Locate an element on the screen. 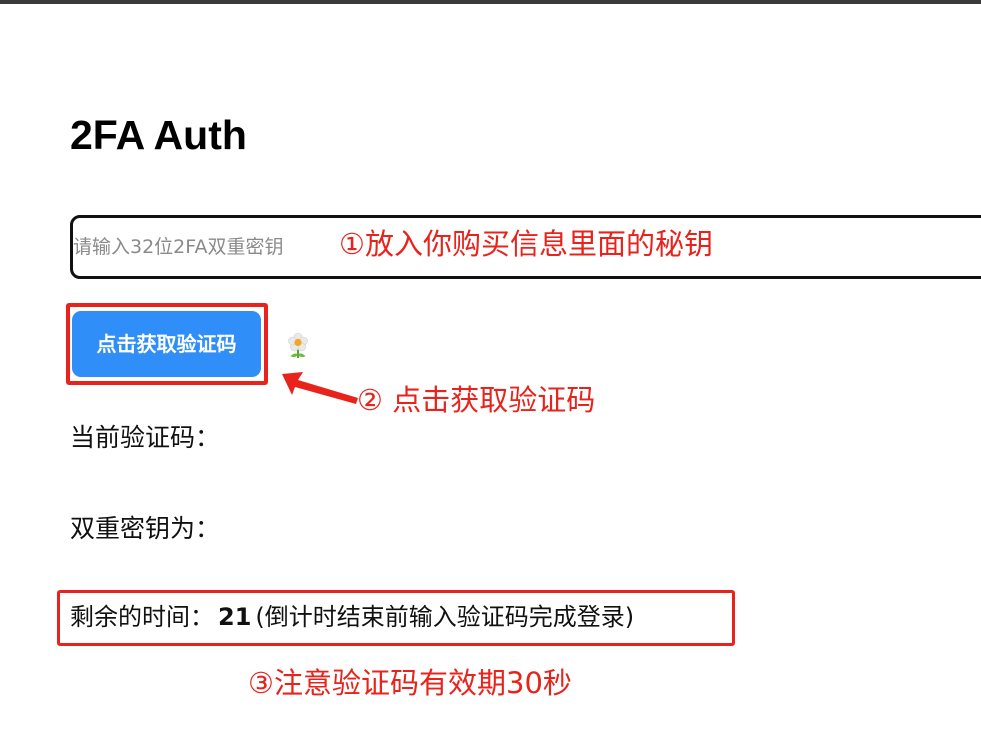 This screenshot has width=981, height=748. window-top-border is located at coordinates (490, 2).